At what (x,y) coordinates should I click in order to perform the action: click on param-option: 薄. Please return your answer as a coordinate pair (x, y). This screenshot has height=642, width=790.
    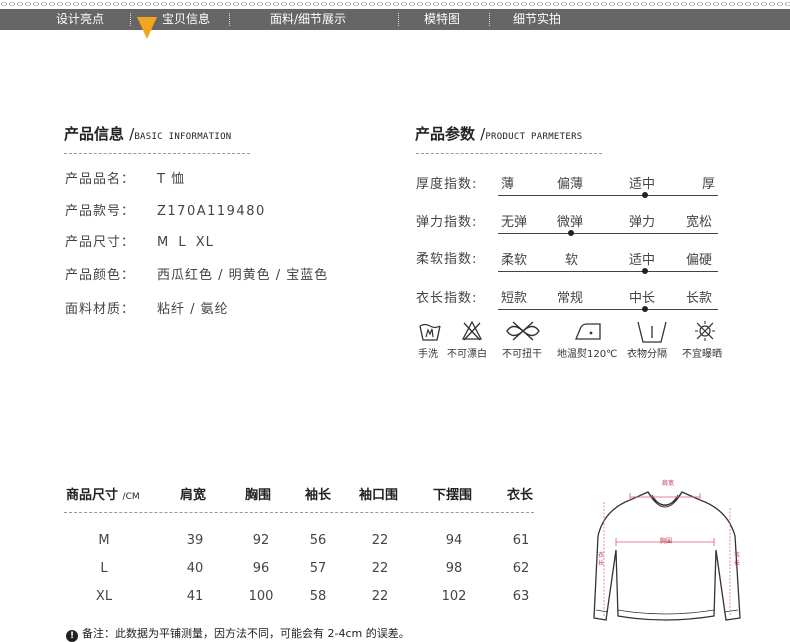
    Looking at the image, I should click on (508, 184).